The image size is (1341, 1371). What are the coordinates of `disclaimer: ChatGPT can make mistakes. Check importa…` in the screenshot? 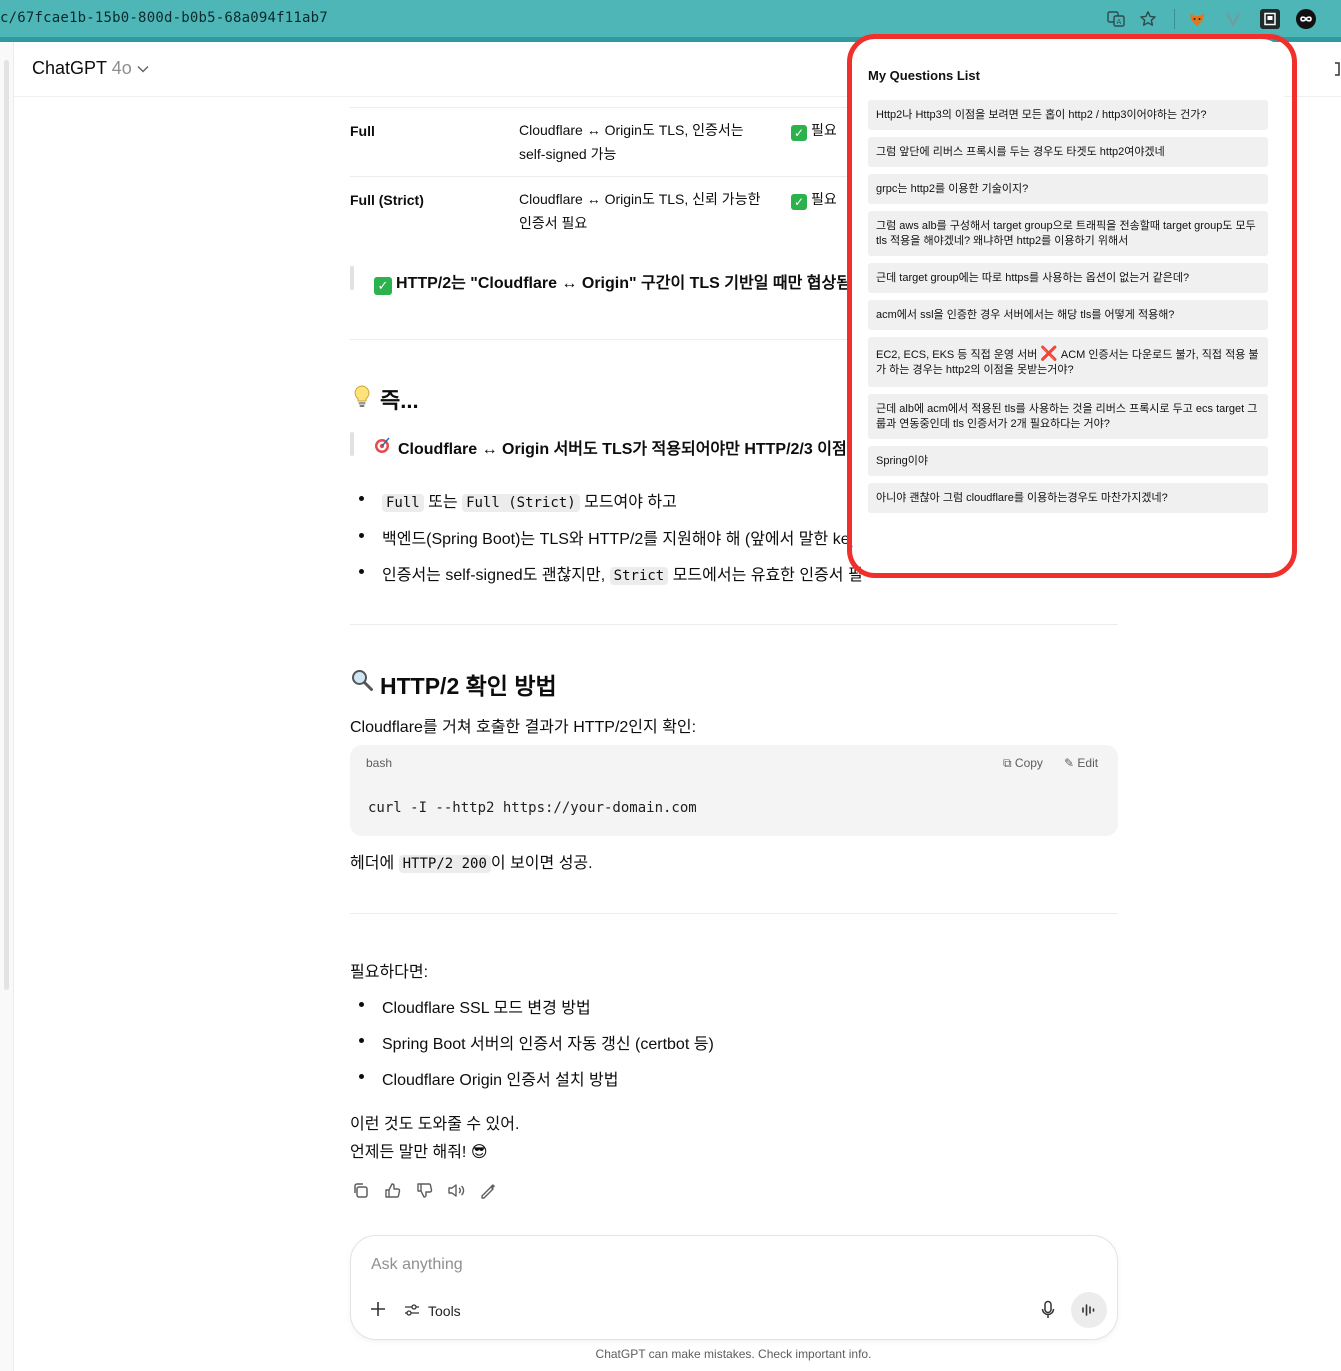 It's located at (733, 1354).